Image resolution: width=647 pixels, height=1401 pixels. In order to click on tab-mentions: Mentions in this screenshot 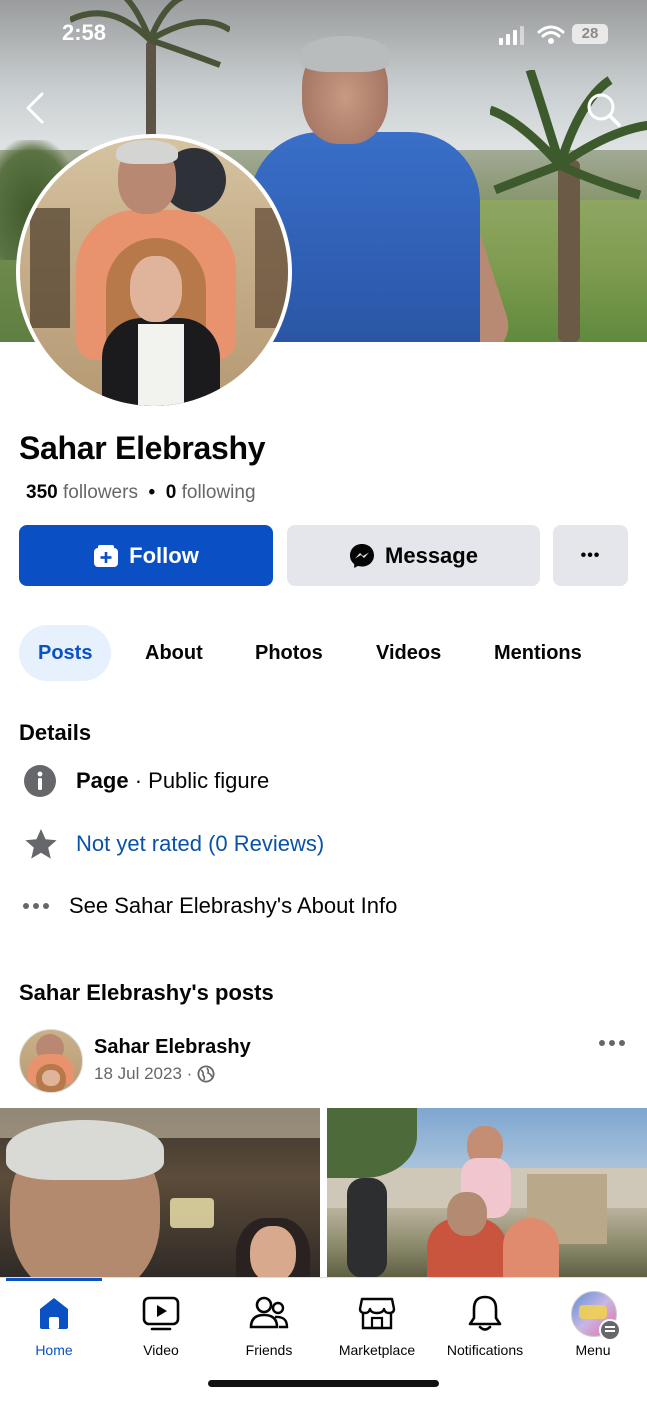, I will do `click(538, 653)`.